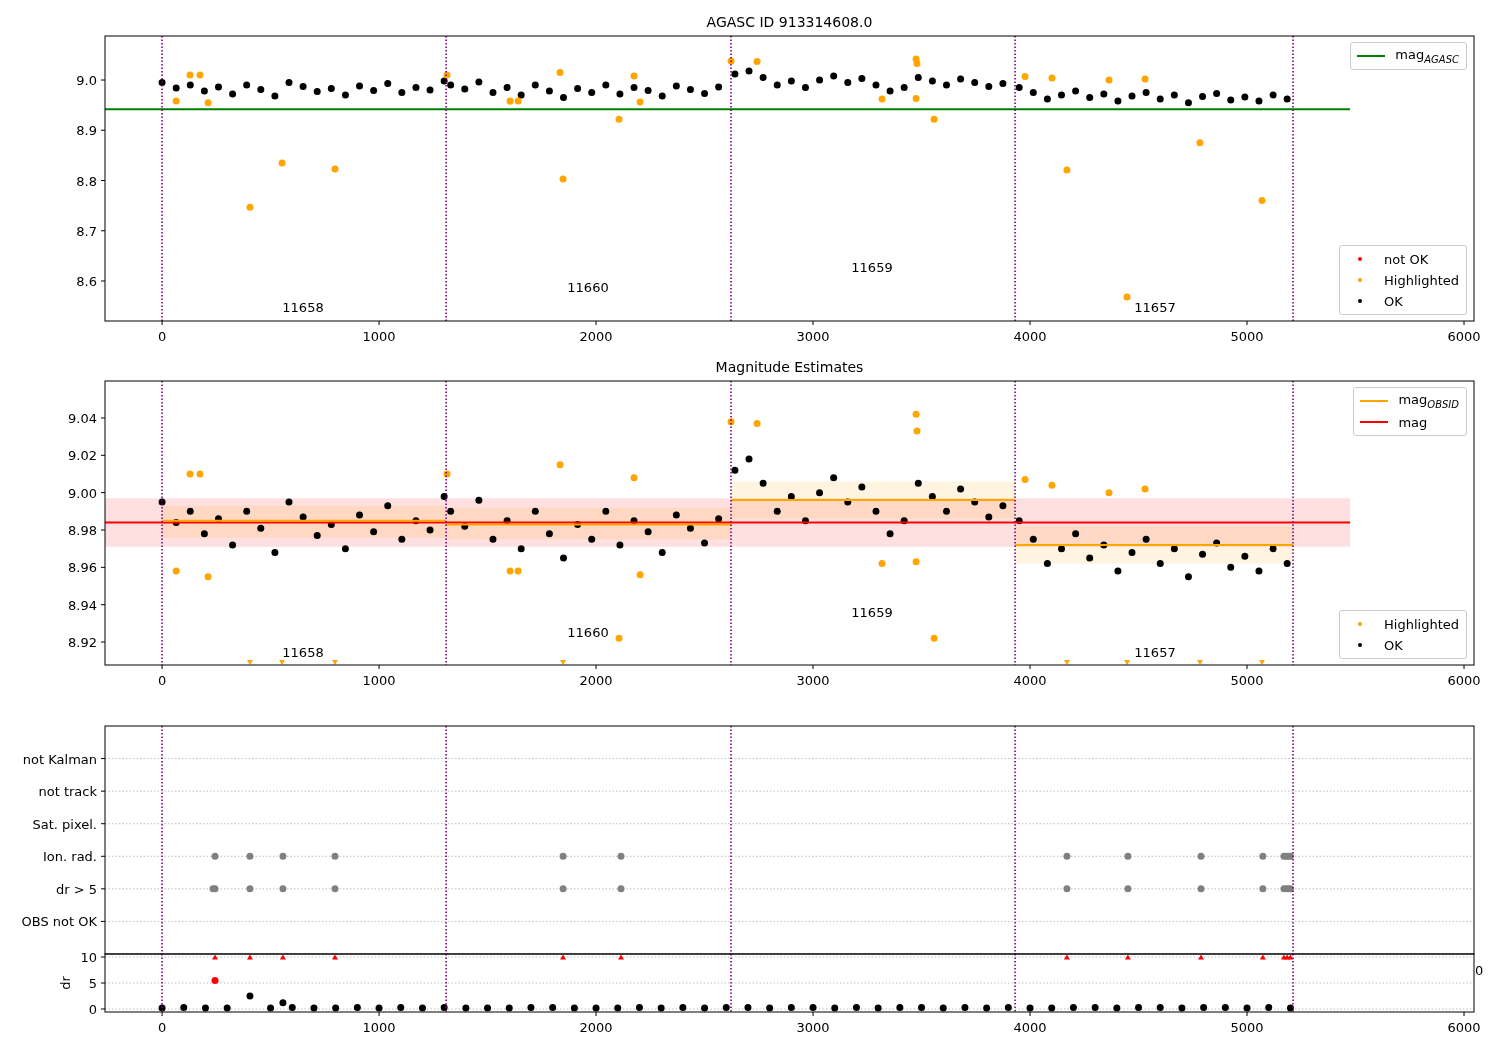 The height and width of the screenshot is (1050, 1500). I want to click on y-tick-label: 8.98, so click(82, 530).